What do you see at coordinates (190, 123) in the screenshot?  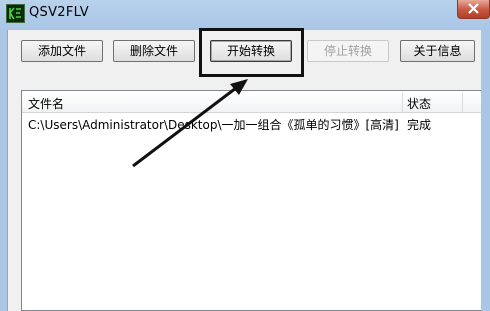 I see `annotation-arrow` at bounding box center [190, 123].